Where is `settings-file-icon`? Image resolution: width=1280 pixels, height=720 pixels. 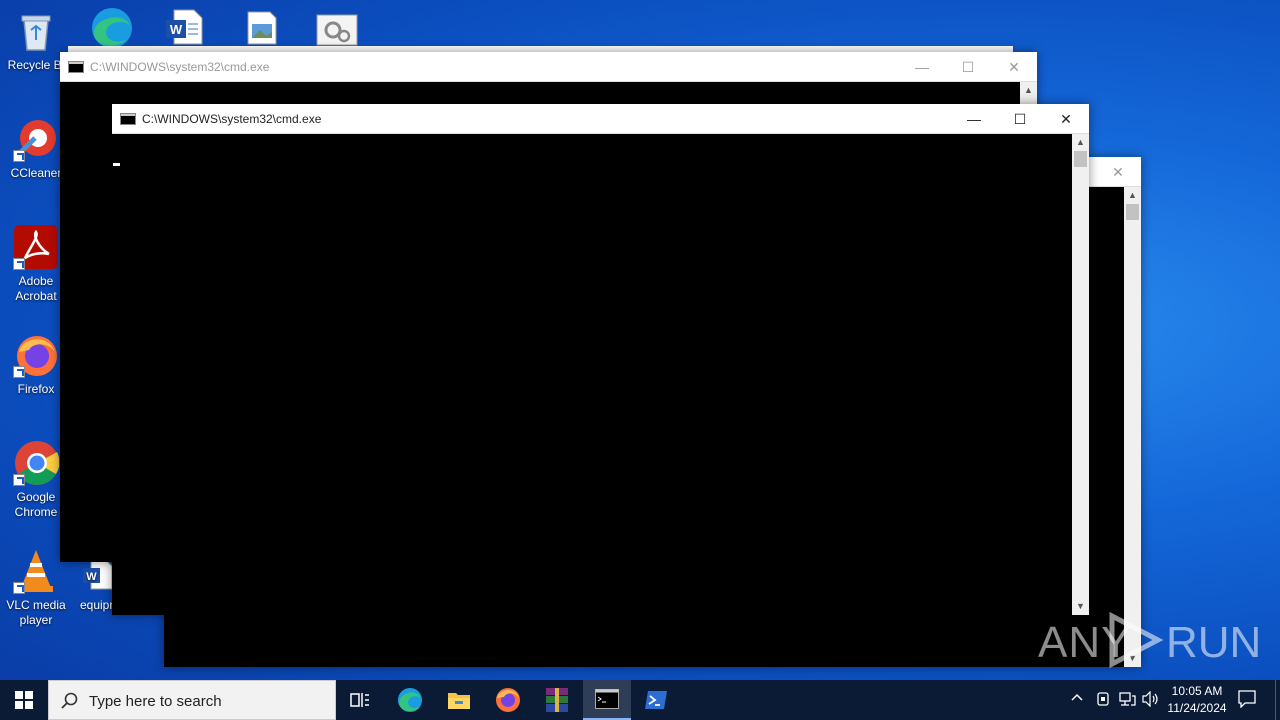
settings-file-icon is located at coordinates (337, 29).